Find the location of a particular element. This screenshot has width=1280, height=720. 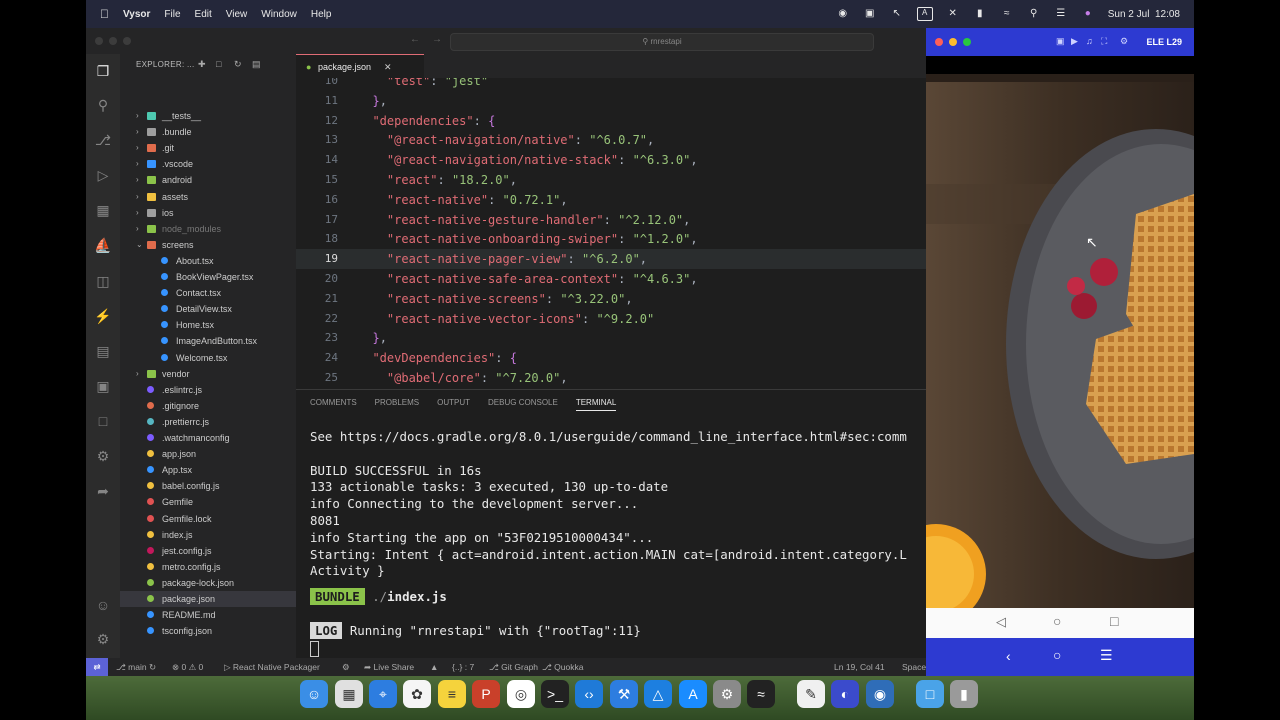

packager-status: ▷ React Native Packager is located at coordinates (272, 667).